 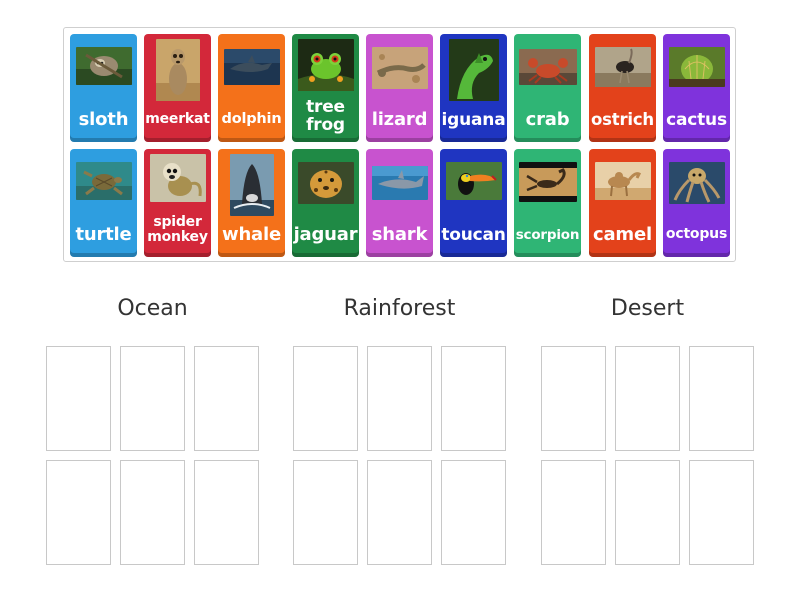 I want to click on iguana-photo, so click(x=473, y=70).